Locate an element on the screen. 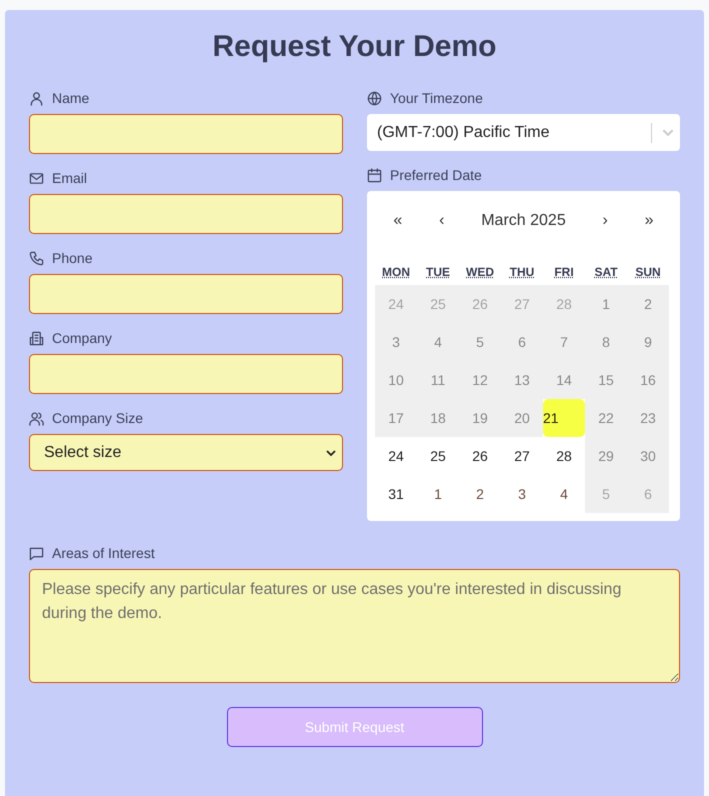 The image size is (709, 796). next-month-button: › is located at coordinates (605, 221).